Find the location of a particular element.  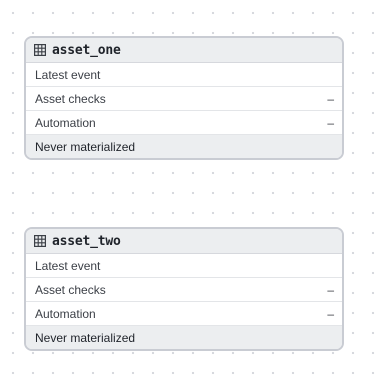

asset-name: asset_two is located at coordinates (86, 241).